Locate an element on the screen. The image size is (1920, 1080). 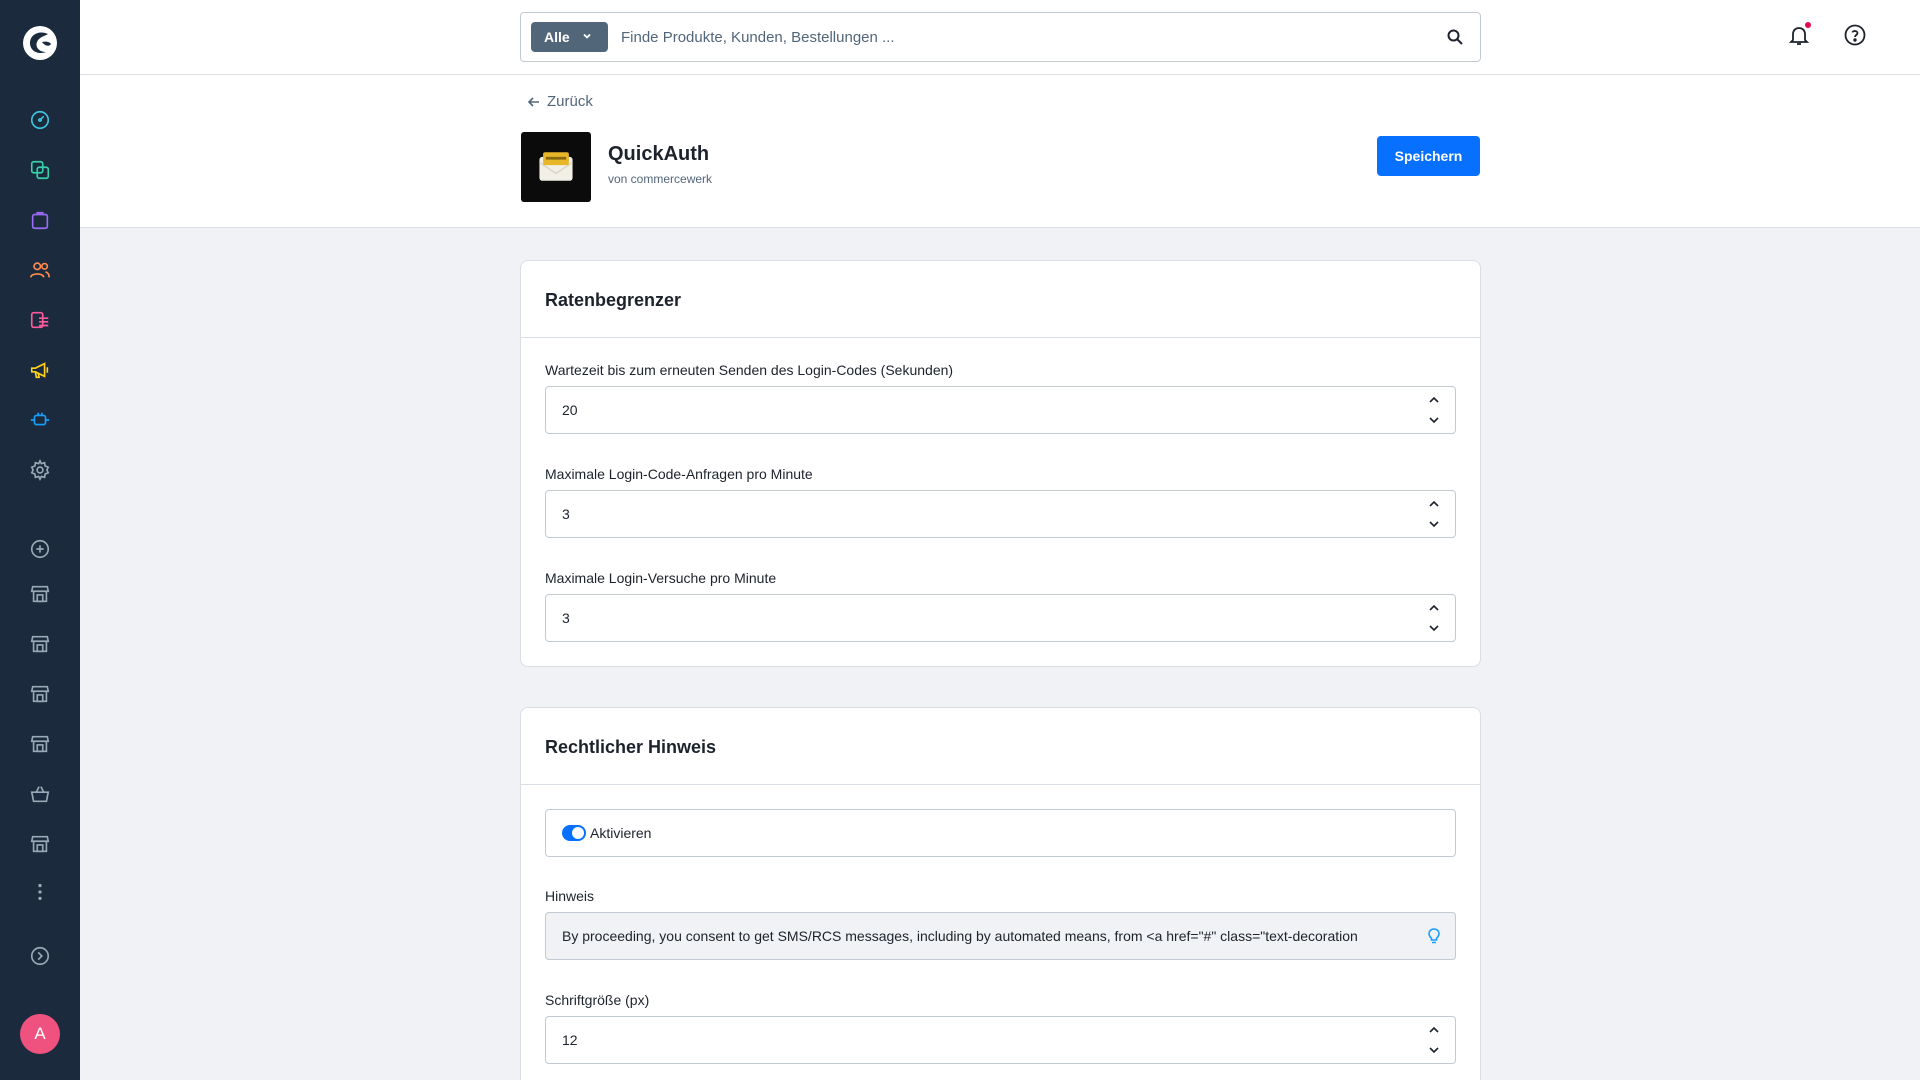
max-code-requests-input: 3 is located at coordinates (1000, 514).